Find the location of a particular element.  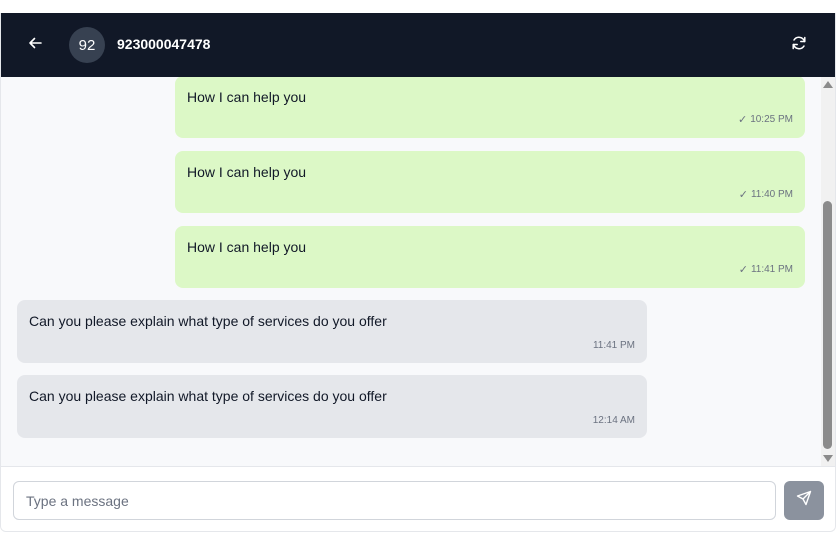

refresh-icon is located at coordinates (799, 45).